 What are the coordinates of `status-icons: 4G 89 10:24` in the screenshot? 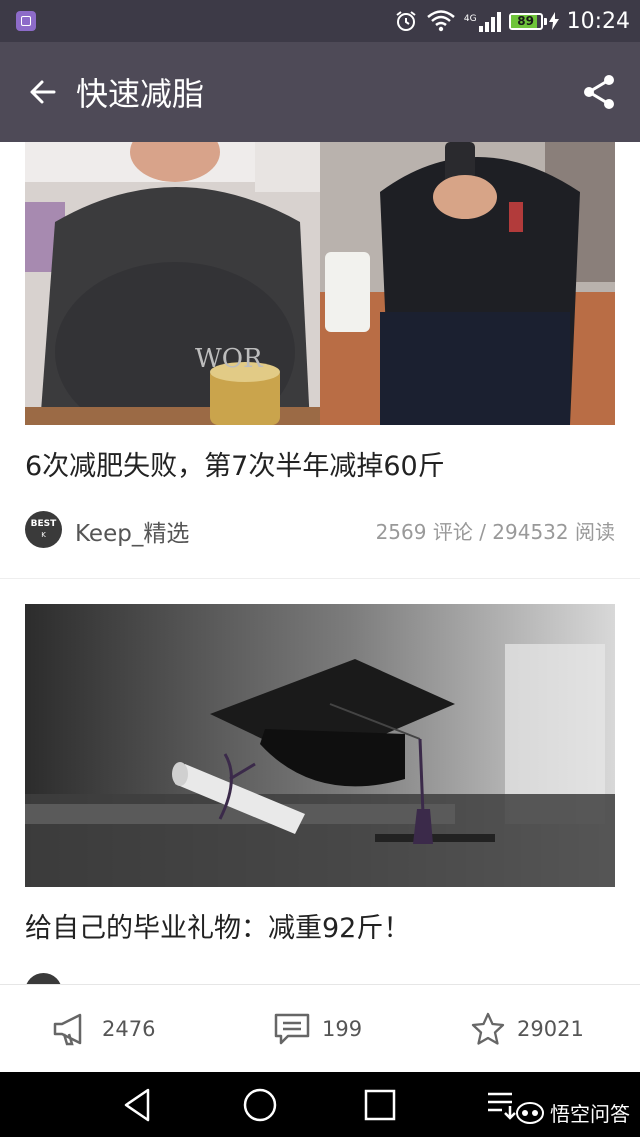 It's located at (512, 21).